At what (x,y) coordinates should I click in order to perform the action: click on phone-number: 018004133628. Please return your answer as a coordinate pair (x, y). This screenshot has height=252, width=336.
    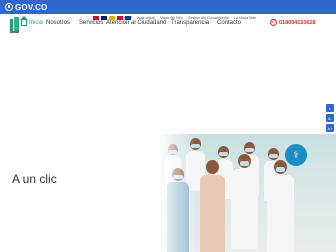
    Looking at the image, I should click on (297, 22).